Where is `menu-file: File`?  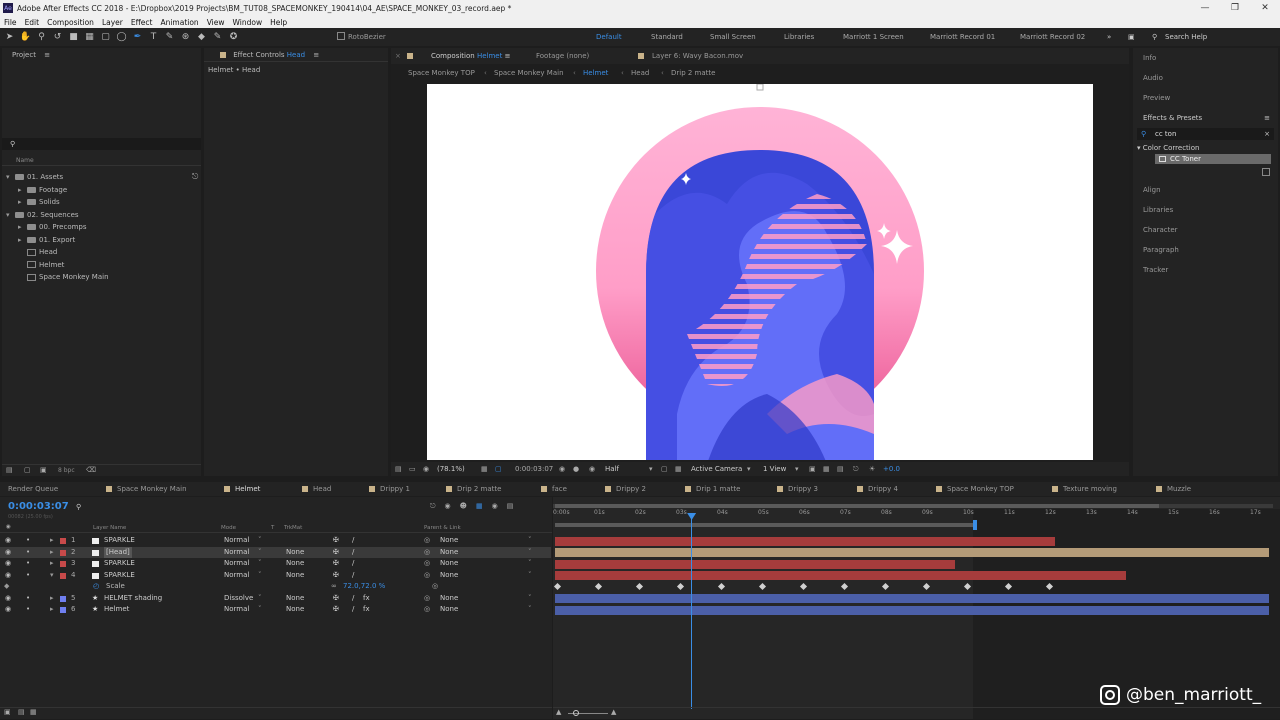
menu-file: File is located at coordinates (10, 22).